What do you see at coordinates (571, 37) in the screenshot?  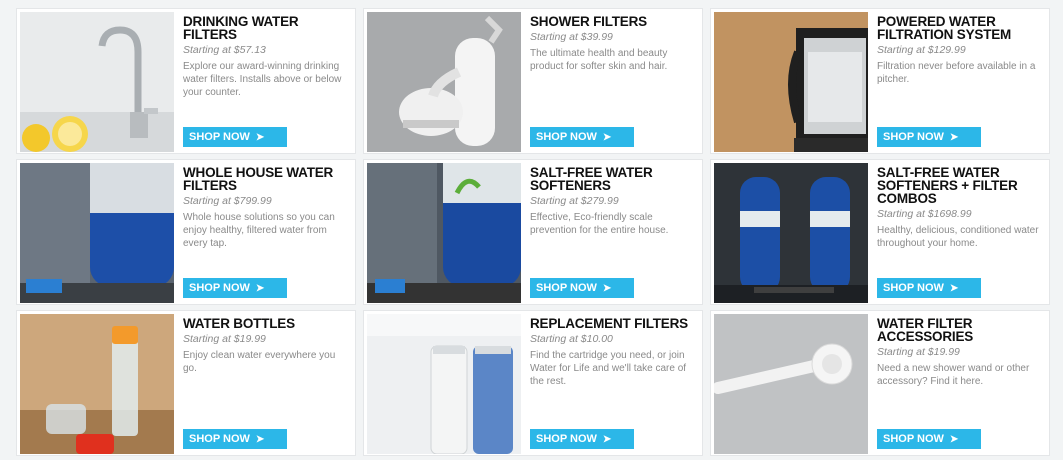 I see `product-price: Starting at $39.99` at bounding box center [571, 37].